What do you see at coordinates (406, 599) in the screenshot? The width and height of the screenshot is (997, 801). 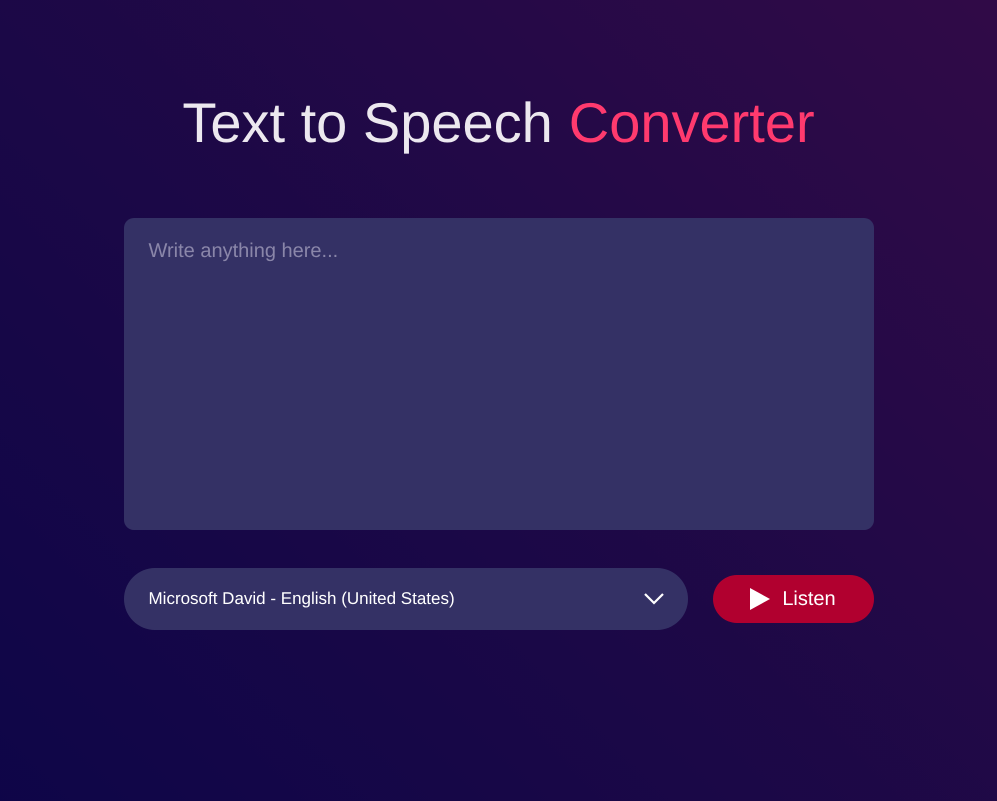 I see `voice-dropdown: Microsoft David - English (United States)` at bounding box center [406, 599].